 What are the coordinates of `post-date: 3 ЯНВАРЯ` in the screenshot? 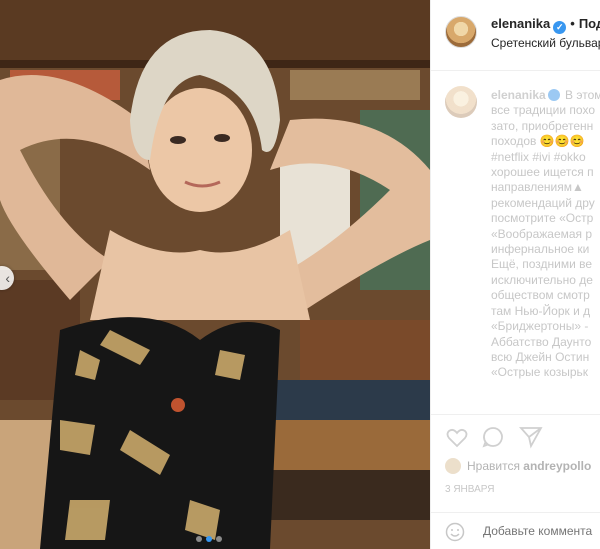 It's located at (469, 489).